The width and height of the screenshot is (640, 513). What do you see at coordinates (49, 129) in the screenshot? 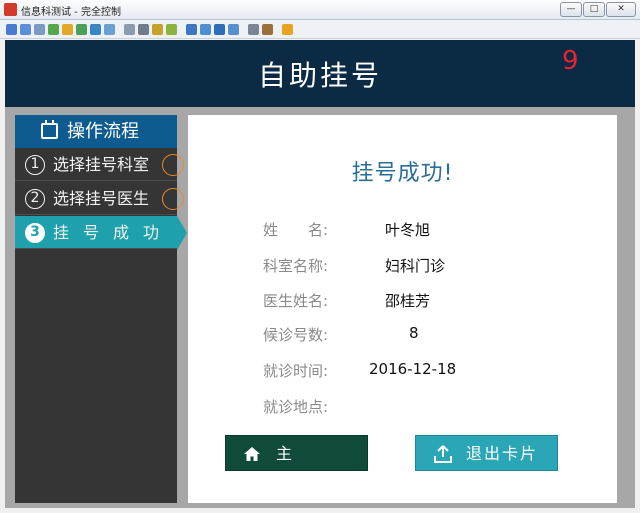
I see `calendar-icon` at bounding box center [49, 129].